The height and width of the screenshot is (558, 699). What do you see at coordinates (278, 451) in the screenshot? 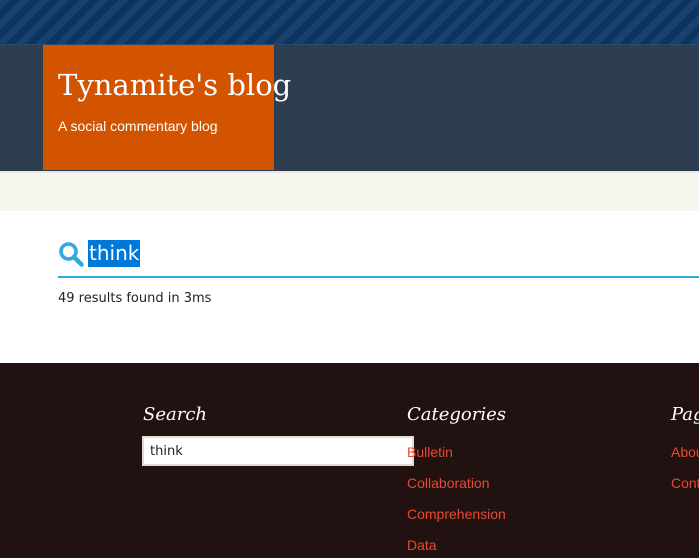
I see `footer-search-input` at bounding box center [278, 451].